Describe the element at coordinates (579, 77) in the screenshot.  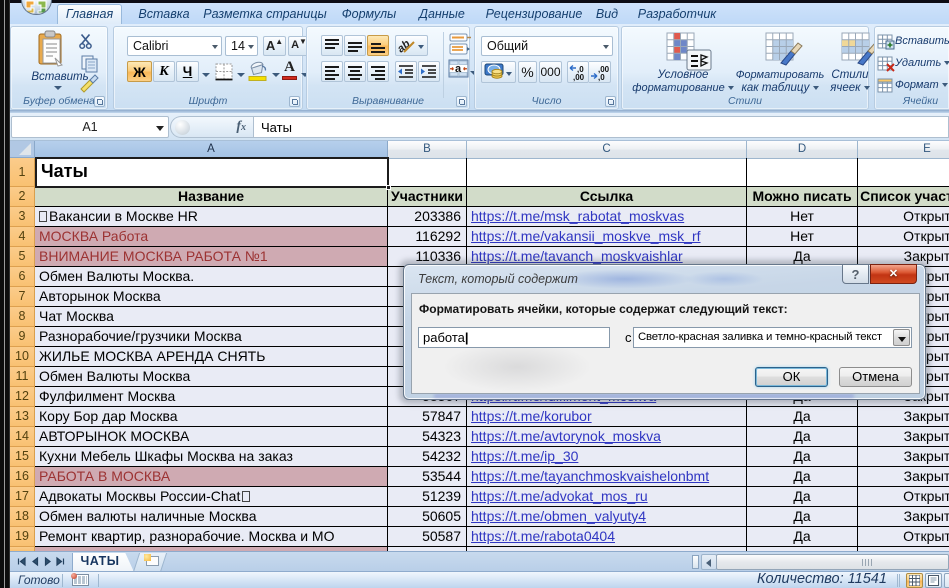
I see `svg-text: ,00` at that location.